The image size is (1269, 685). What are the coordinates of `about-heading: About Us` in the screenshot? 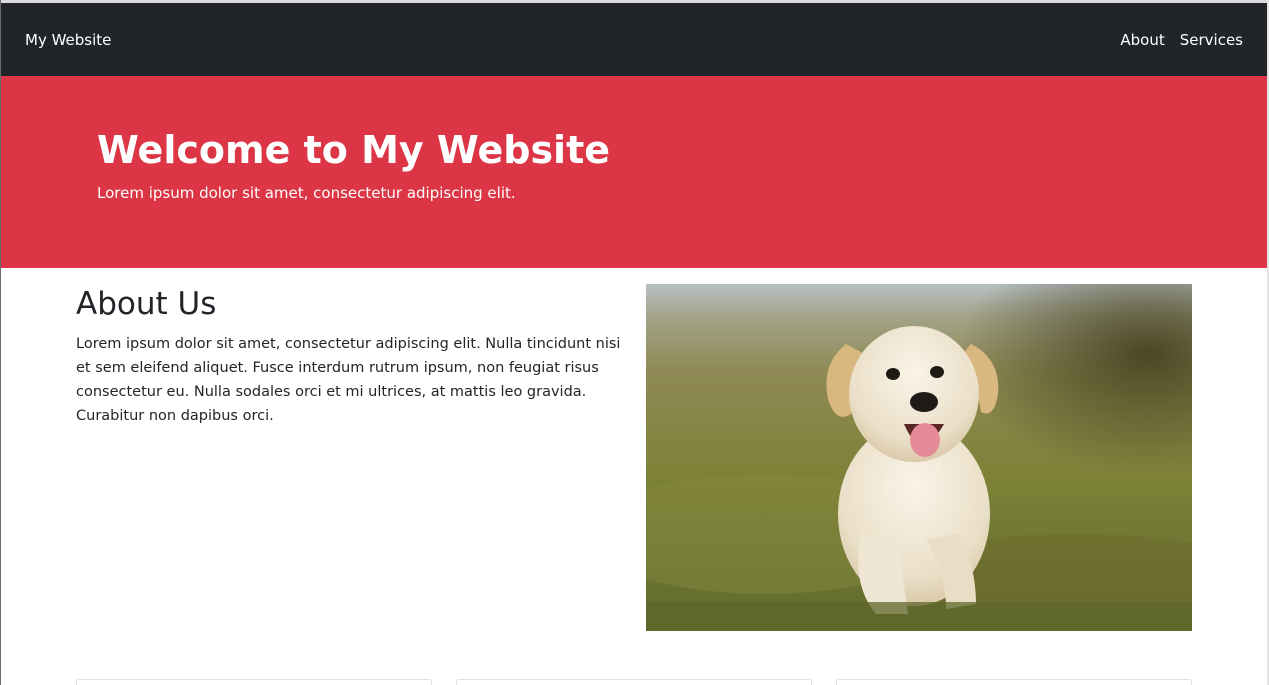 It's located at (146, 304).